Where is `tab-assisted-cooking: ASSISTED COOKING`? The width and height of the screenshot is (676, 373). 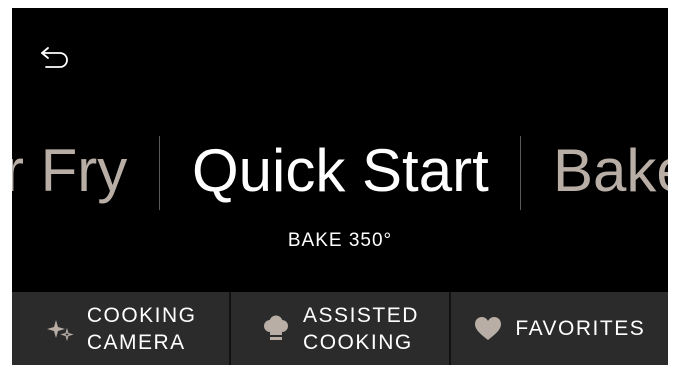
tab-assisted-cooking: ASSISTED COOKING is located at coordinates (341, 328).